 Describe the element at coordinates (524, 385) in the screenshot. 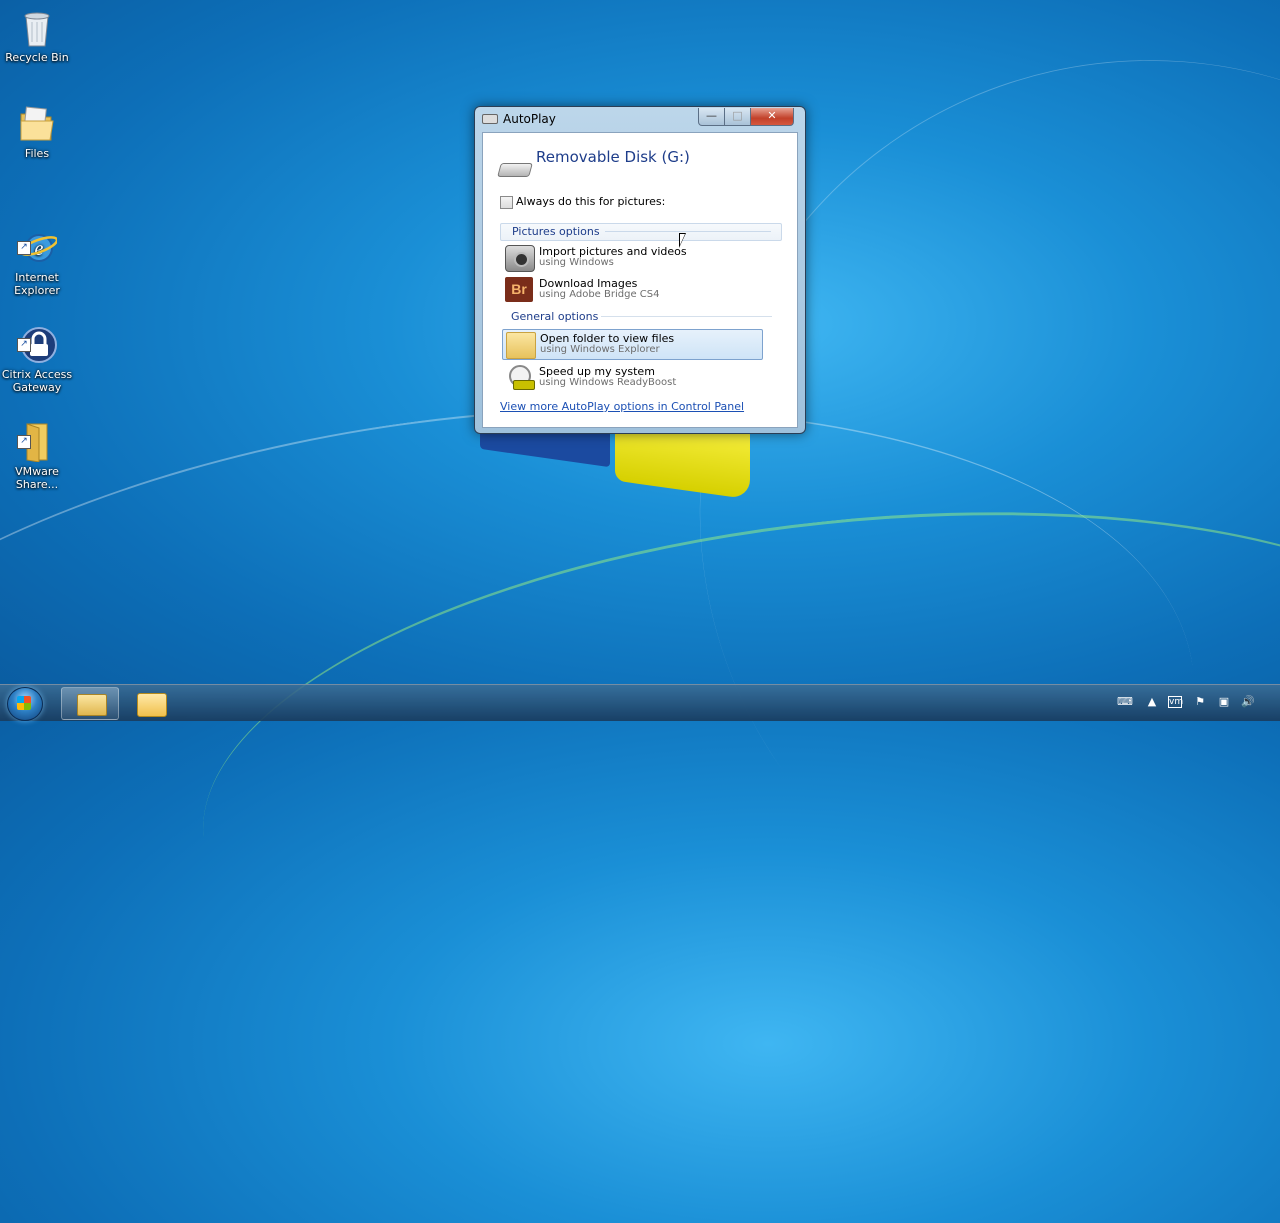

I see `flash-drive-icon` at that location.